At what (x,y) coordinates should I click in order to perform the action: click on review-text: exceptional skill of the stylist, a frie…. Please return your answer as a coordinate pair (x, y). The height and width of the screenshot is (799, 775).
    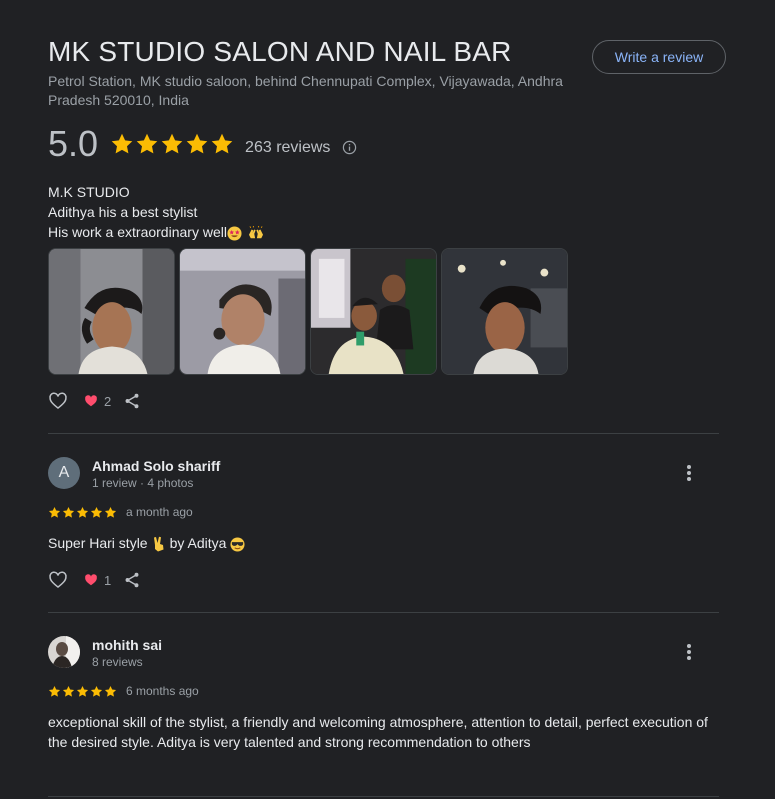
    Looking at the image, I should click on (378, 732).